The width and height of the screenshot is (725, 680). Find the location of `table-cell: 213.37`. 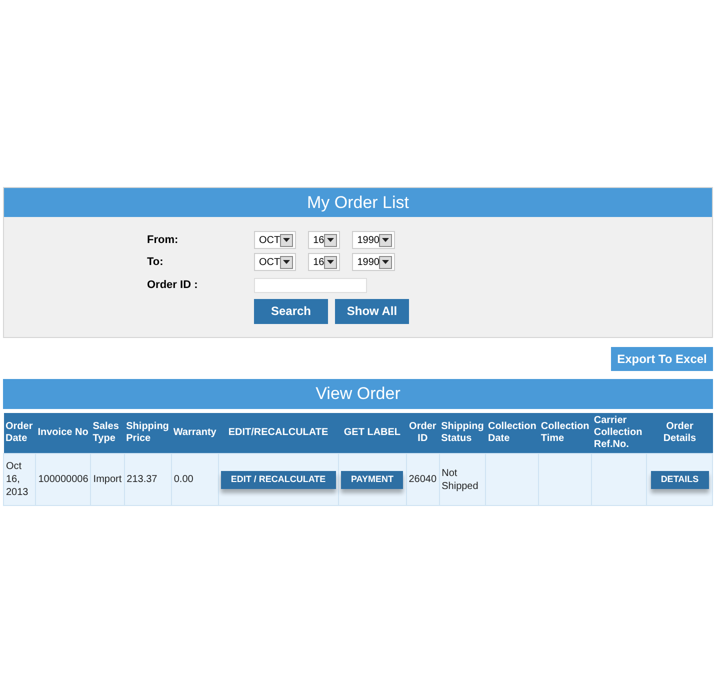

table-cell: 213.37 is located at coordinates (148, 480).